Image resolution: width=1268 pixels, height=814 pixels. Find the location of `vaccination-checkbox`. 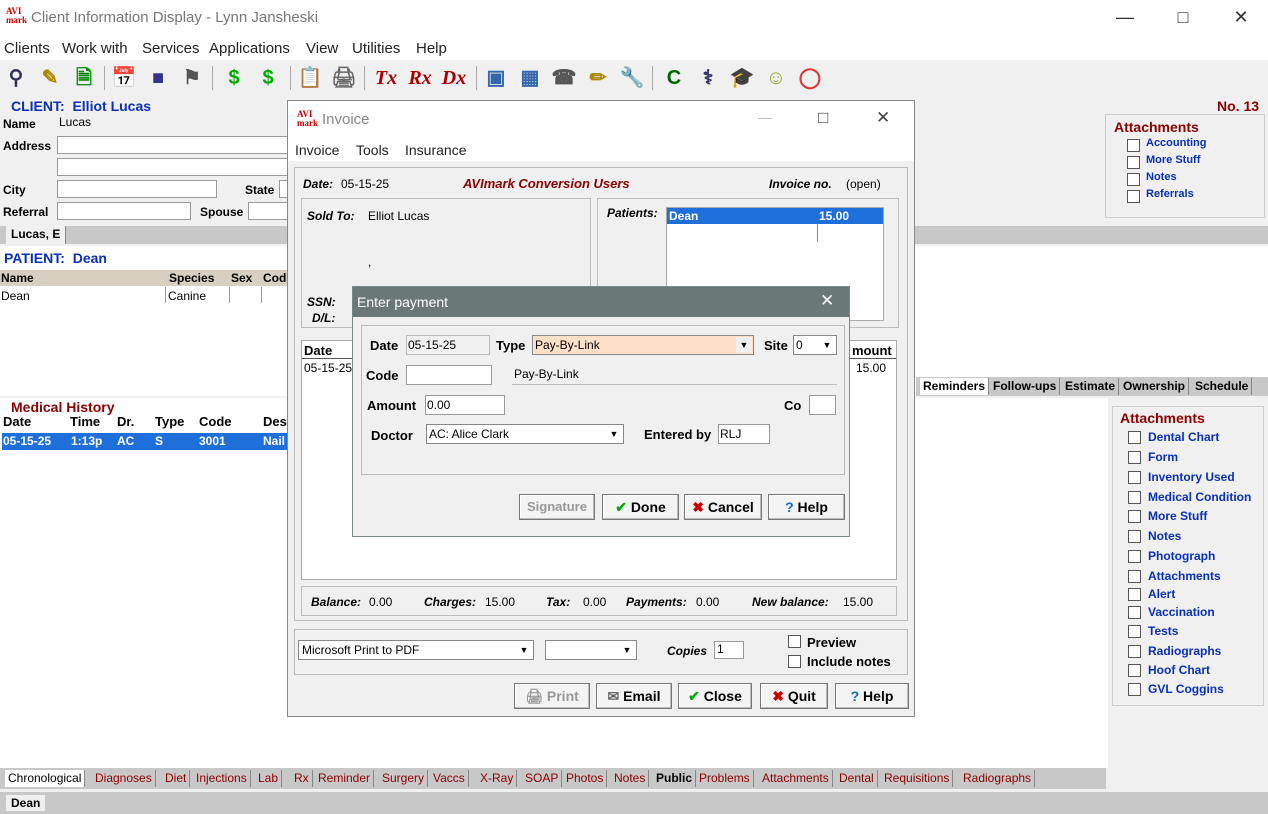

vaccination-checkbox is located at coordinates (1134, 612).